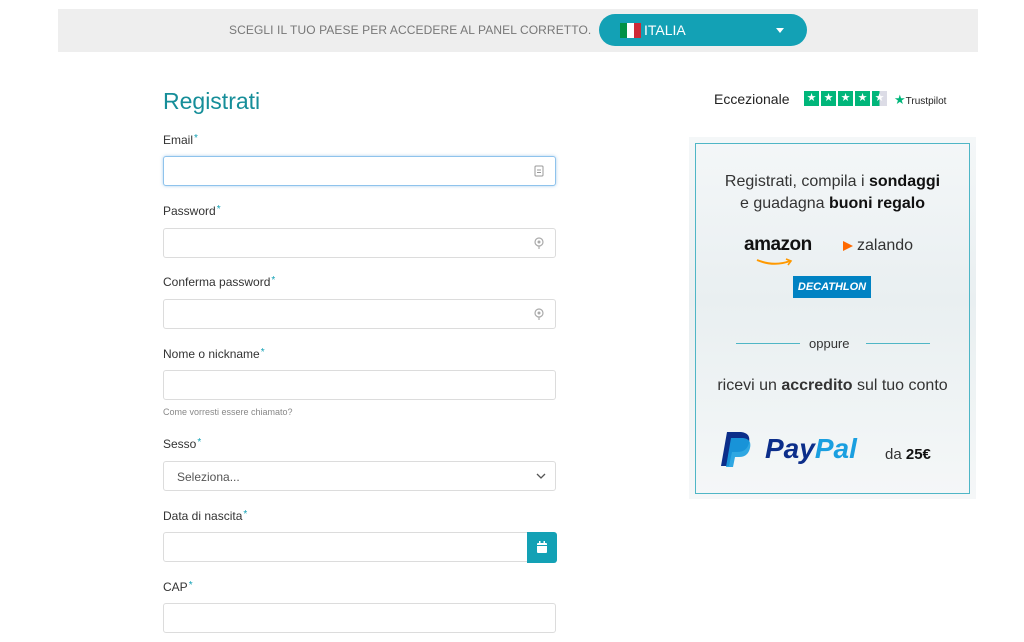  Describe the element at coordinates (205, 516) in the screenshot. I see `birthdate-label: Data di nascita*` at that location.